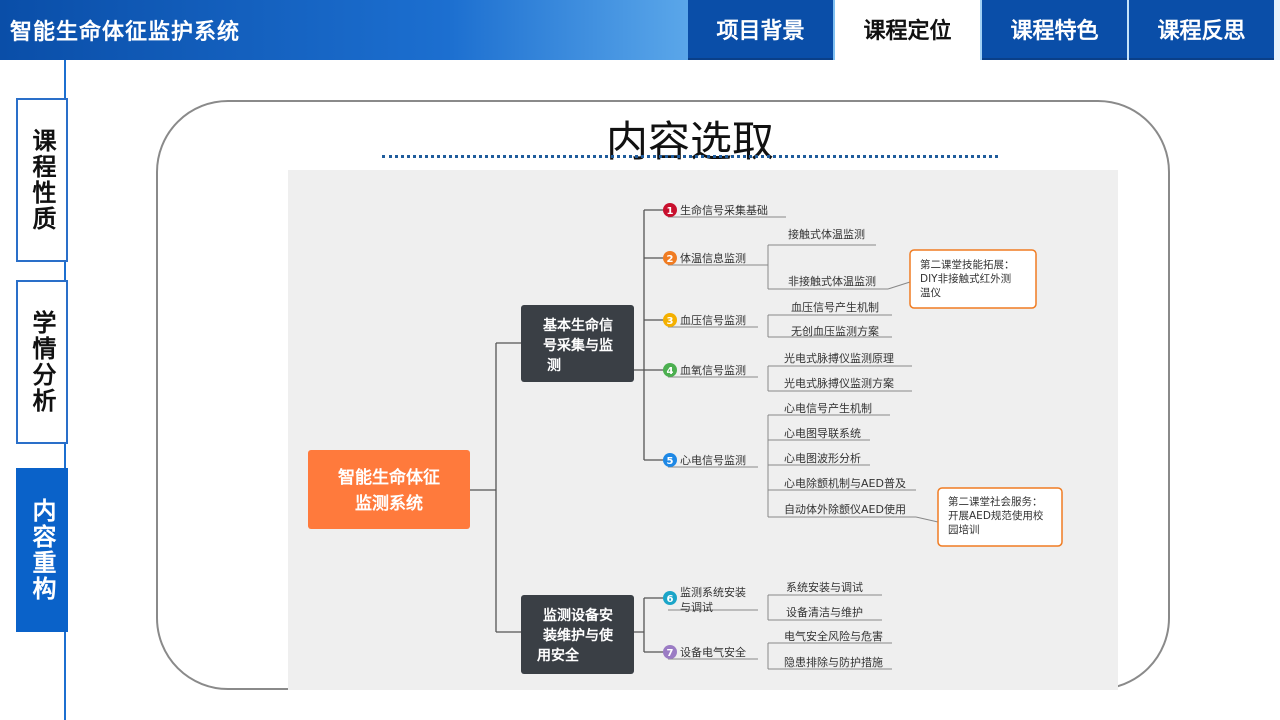  What do you see at coordinates (578, 325) in the screenshot?
I see `mindmap-branch-1-label-a: 基本生命信` at bounding box center [578, 325].